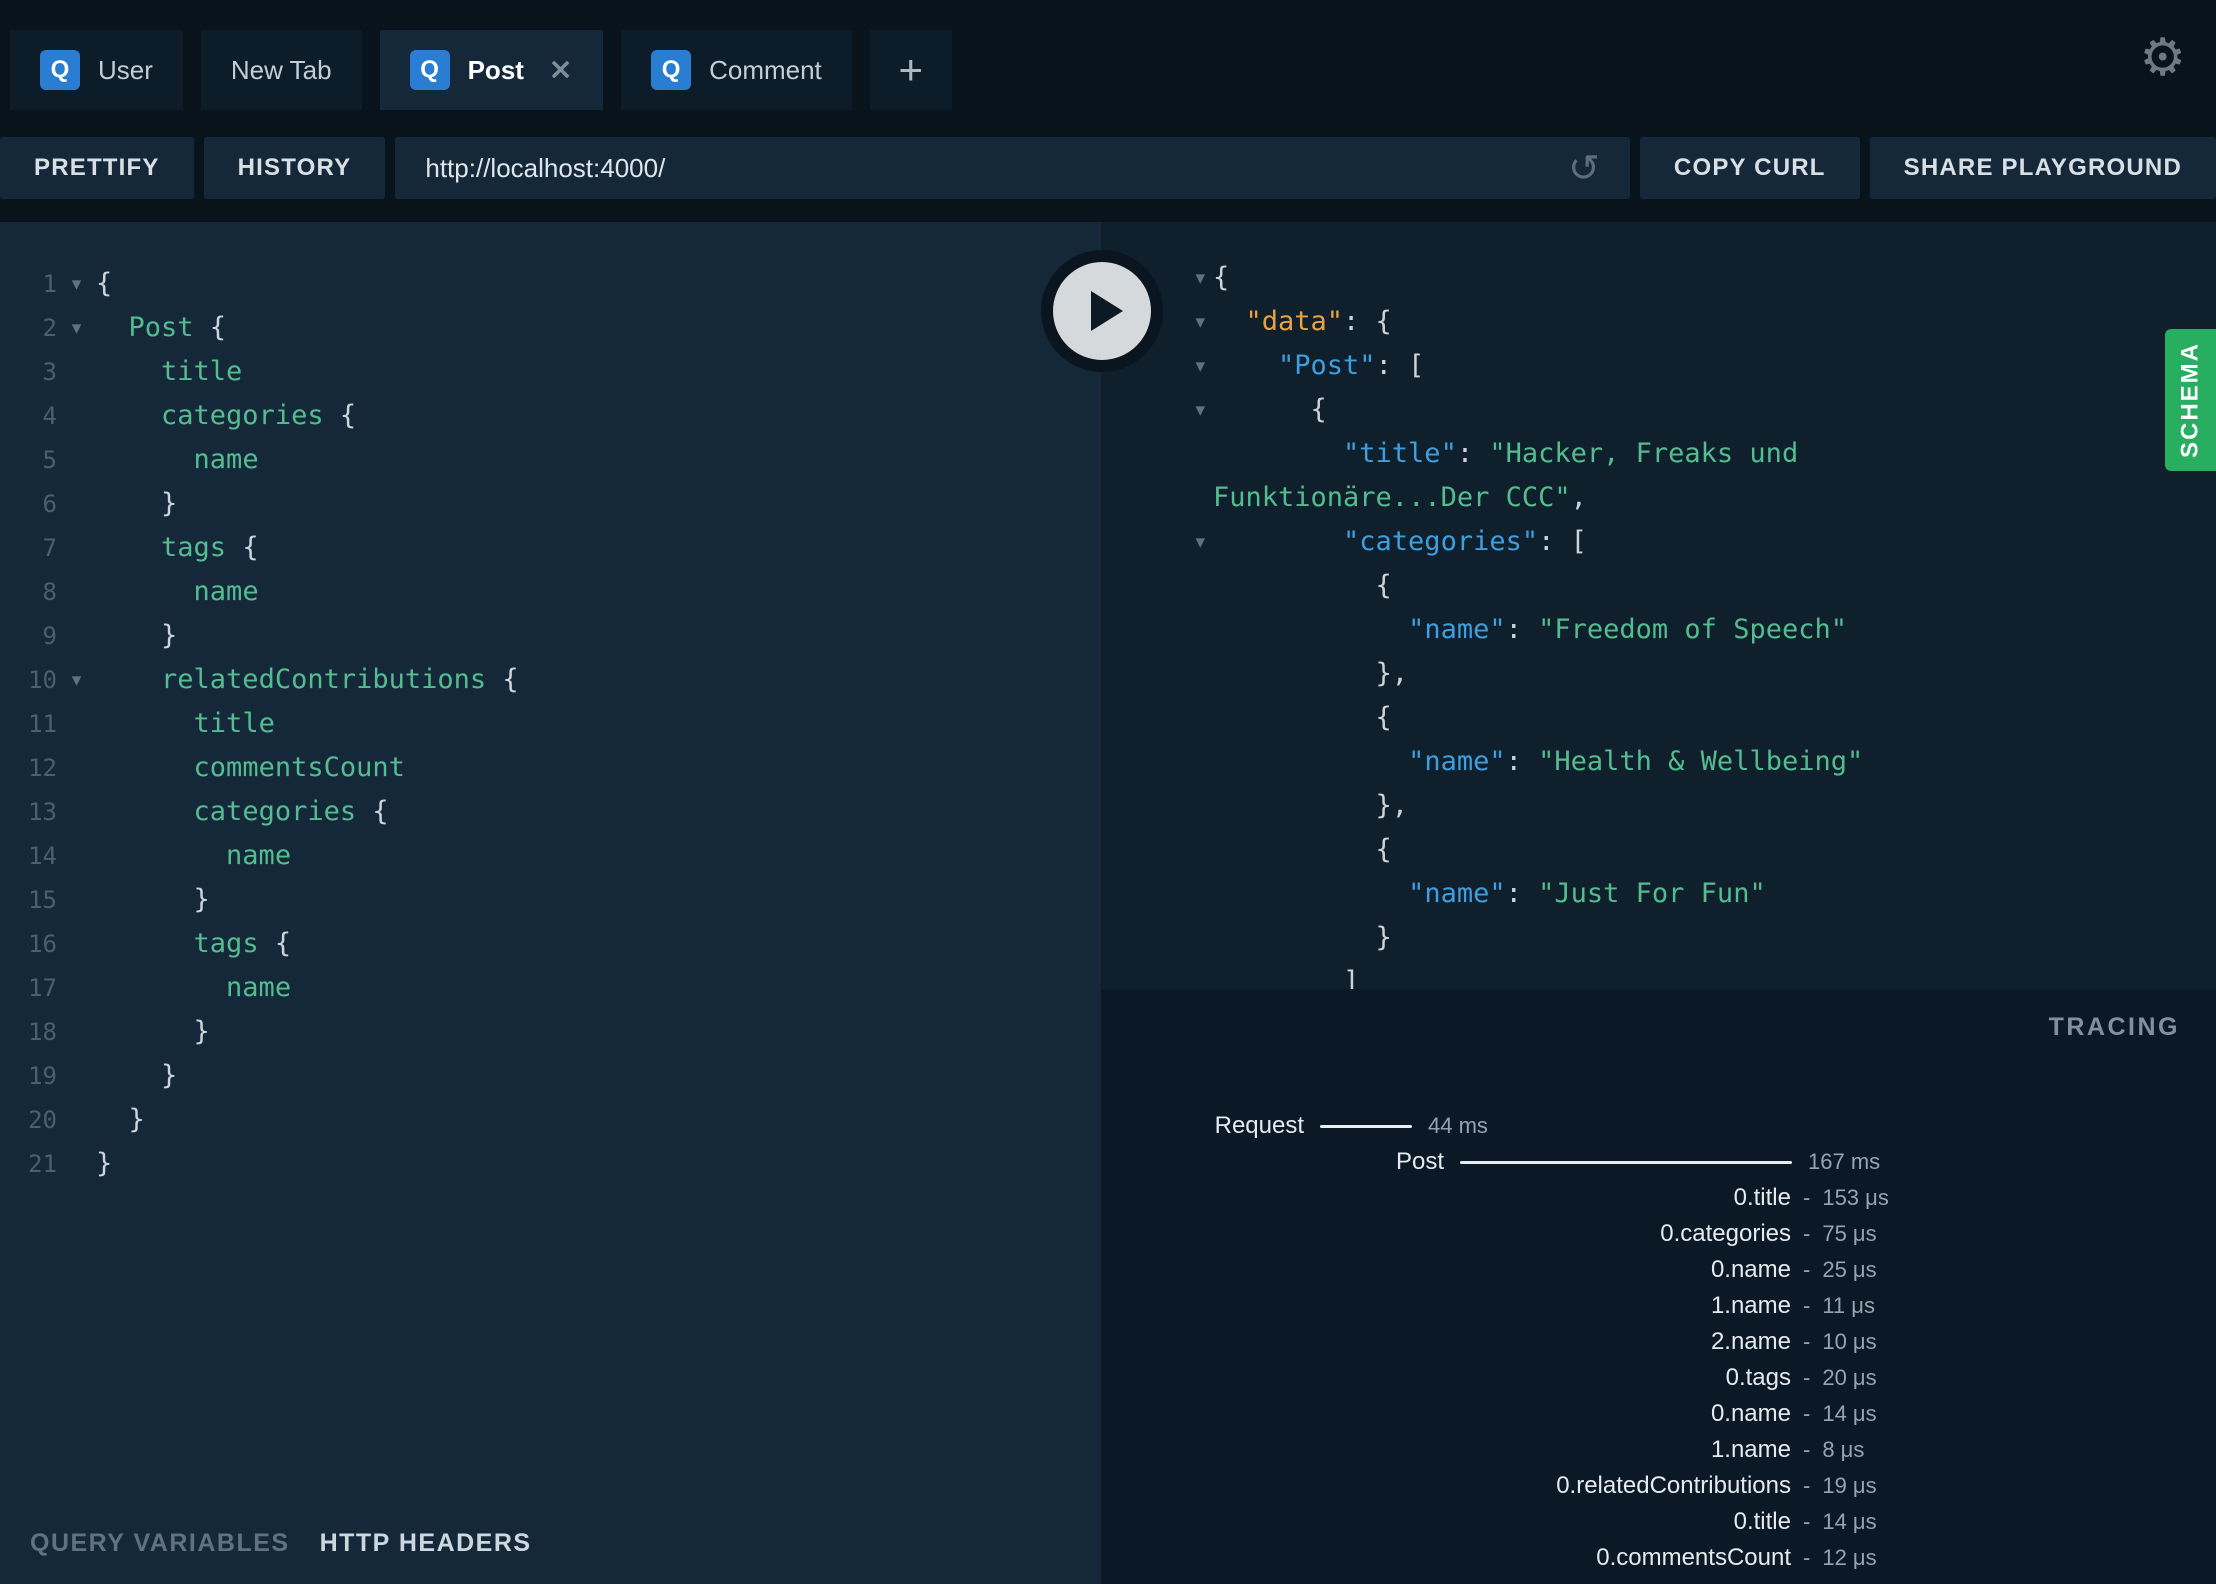 This screenshot has height=1584, width=2216. What do you see at coordinates (550, 636) in the screenshot?
I see `editor-line: 9 }` at bounding box center [550, 636].